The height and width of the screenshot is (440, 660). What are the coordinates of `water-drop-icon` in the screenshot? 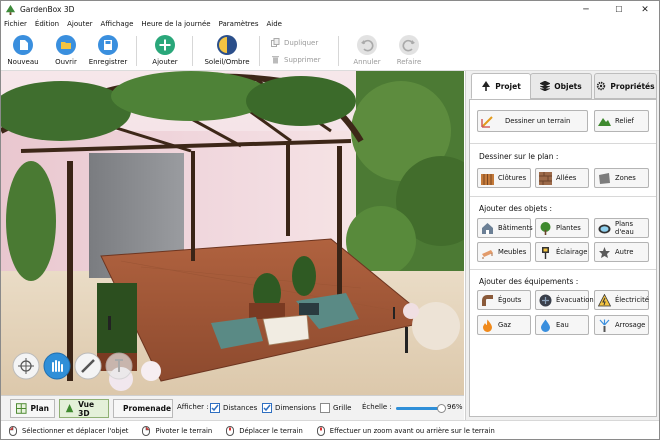 It's located at (545, 325).